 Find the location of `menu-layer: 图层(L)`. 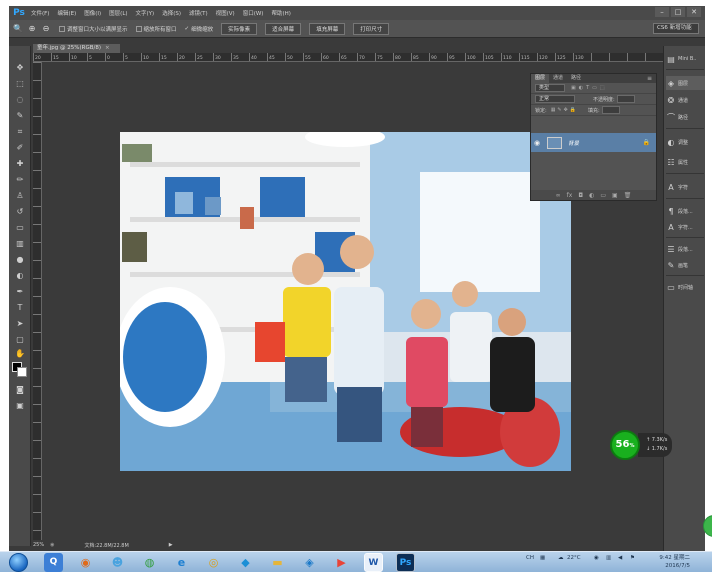

menu-layer: 图层(L) is located at coordinates (118, 13).